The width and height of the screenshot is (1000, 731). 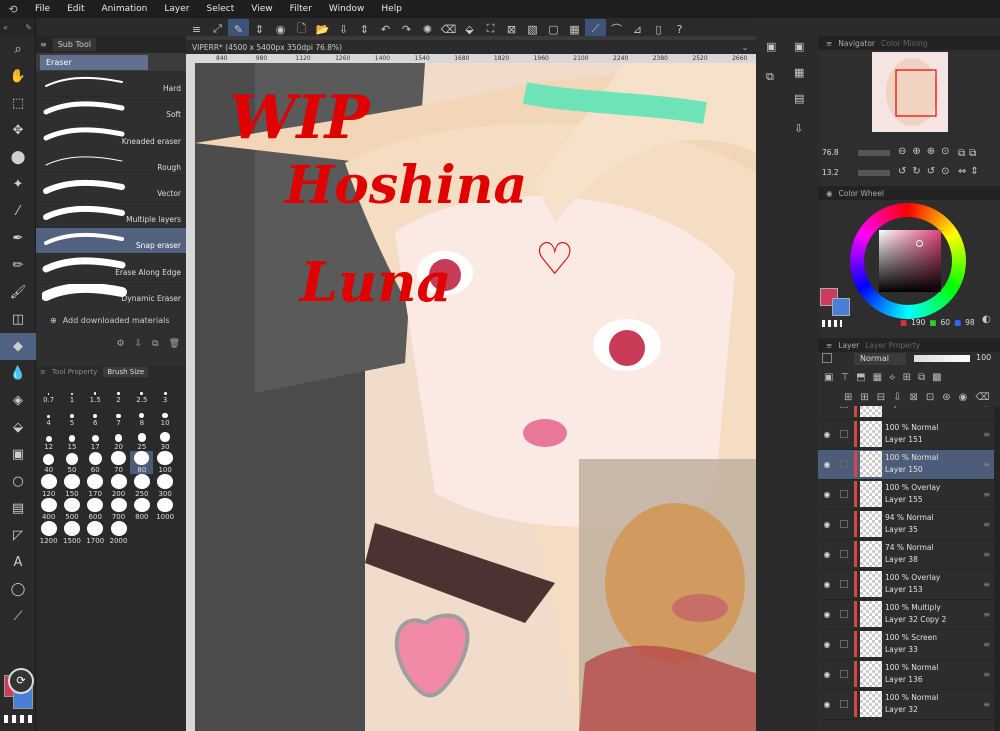 What do you see at coordinates (906, 525) in the screenshot?
I see `layer-row: ◉ 94 % Normal Layer 35 ≡` at bounding box center [906, 525].